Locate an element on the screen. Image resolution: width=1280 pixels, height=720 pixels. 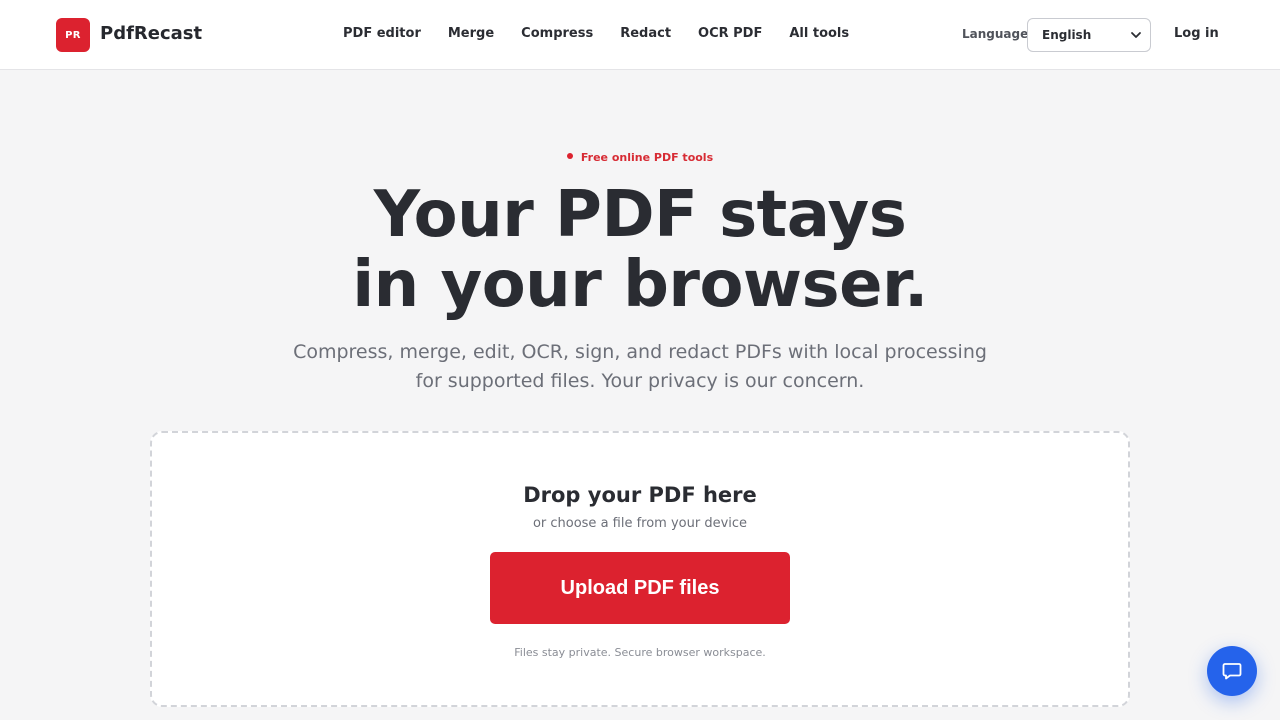
language-selected-value: English is located at coordinates (1067, 35).